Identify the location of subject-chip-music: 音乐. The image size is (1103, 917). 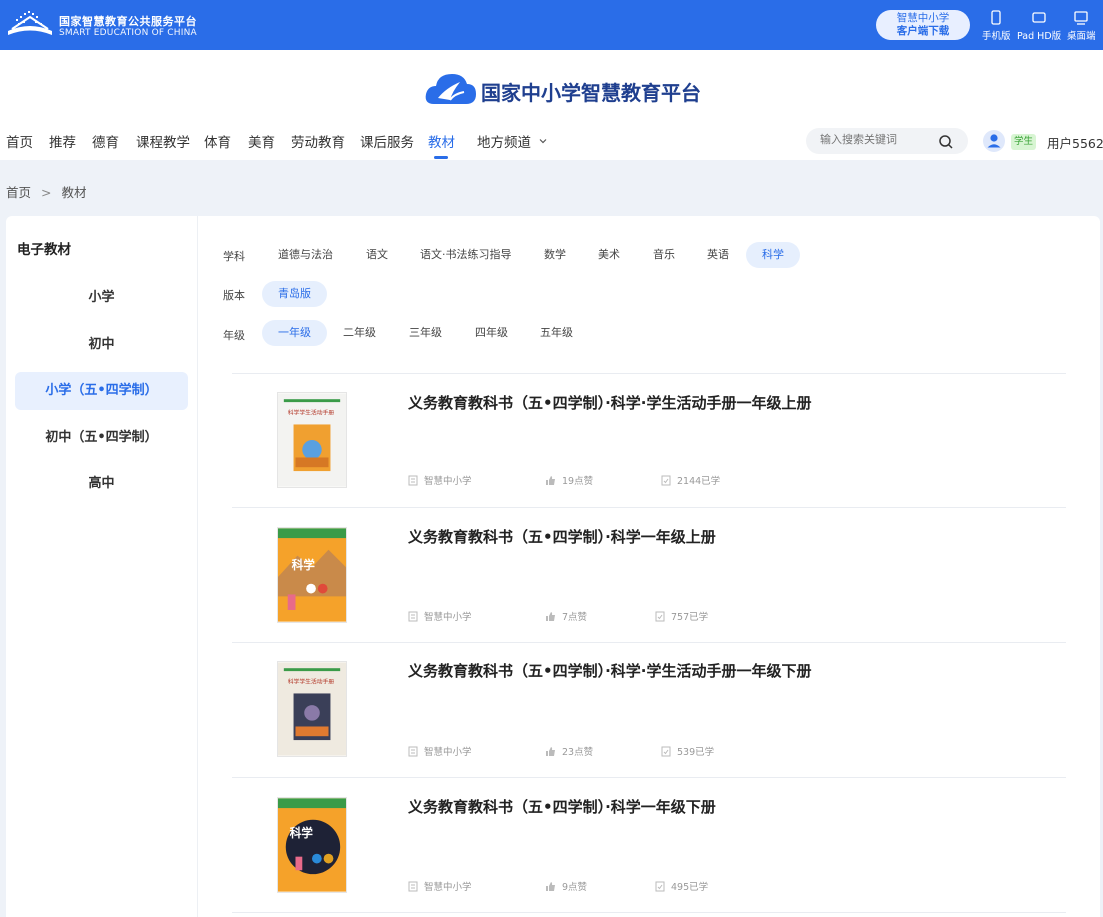
(664, 255).